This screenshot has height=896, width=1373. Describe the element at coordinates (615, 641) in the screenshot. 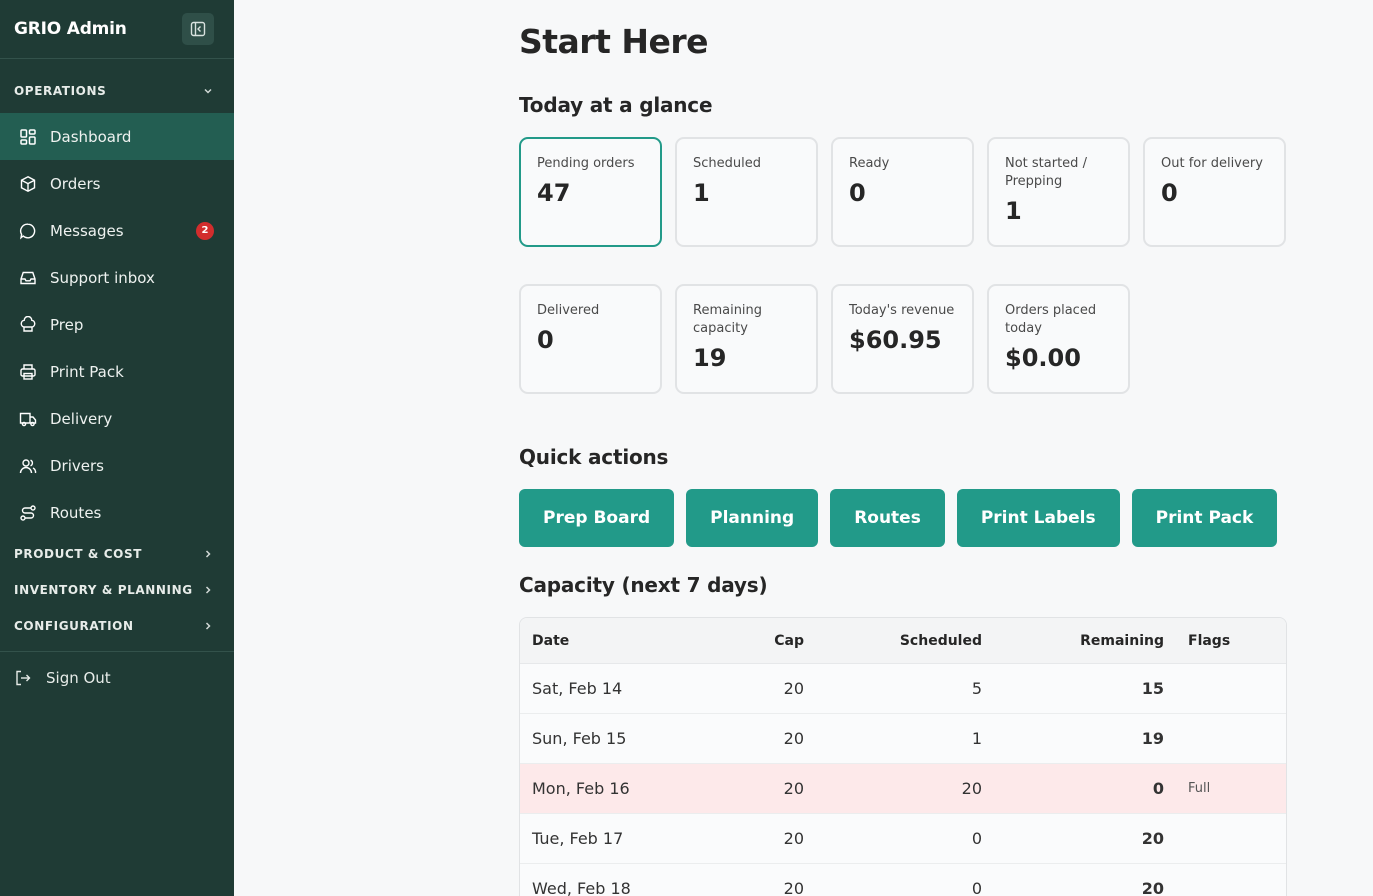

I see `column-header-date: Date` at that location.